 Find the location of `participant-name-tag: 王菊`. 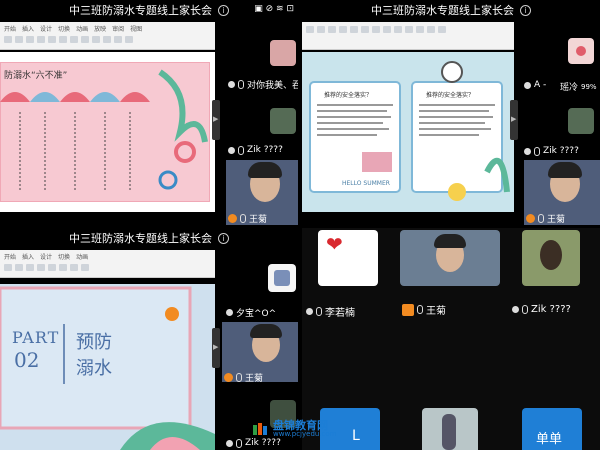

participant-name-tag: 王菊 is located at coordinates (424, 309).